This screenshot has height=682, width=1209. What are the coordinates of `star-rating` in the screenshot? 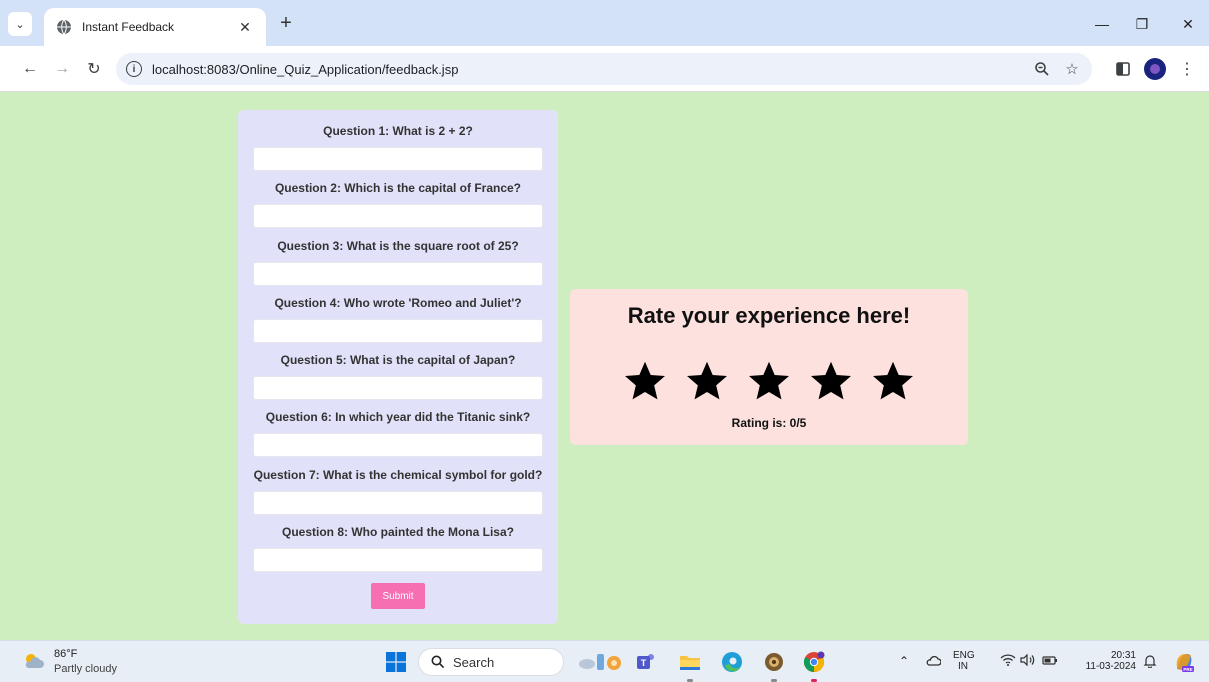 It's located at (769, 383).